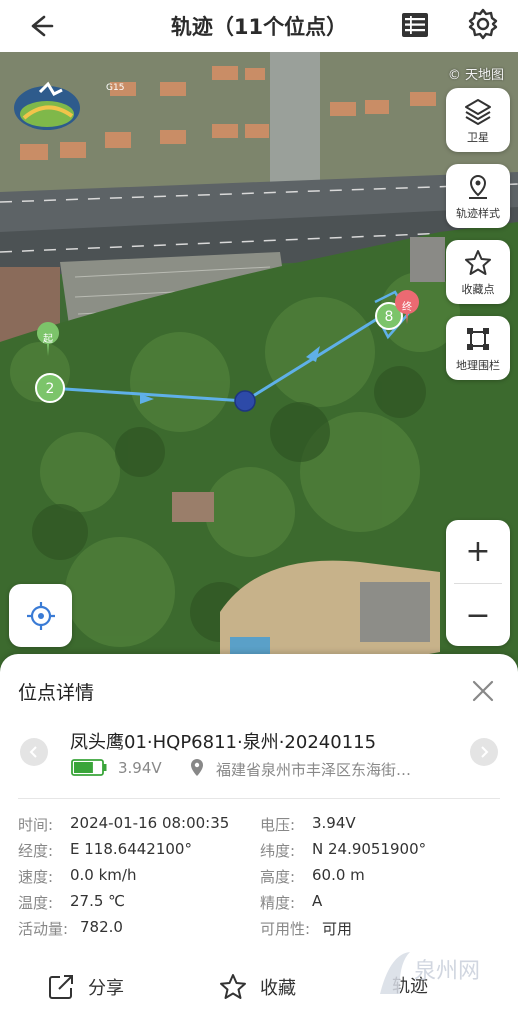 Image resolution: width=518 pixels, height=1024 pixels. What do you see at coordinates (40, 26) in the screenshot?
I see `back-arrow-icon` at bounding box center [40, 26].